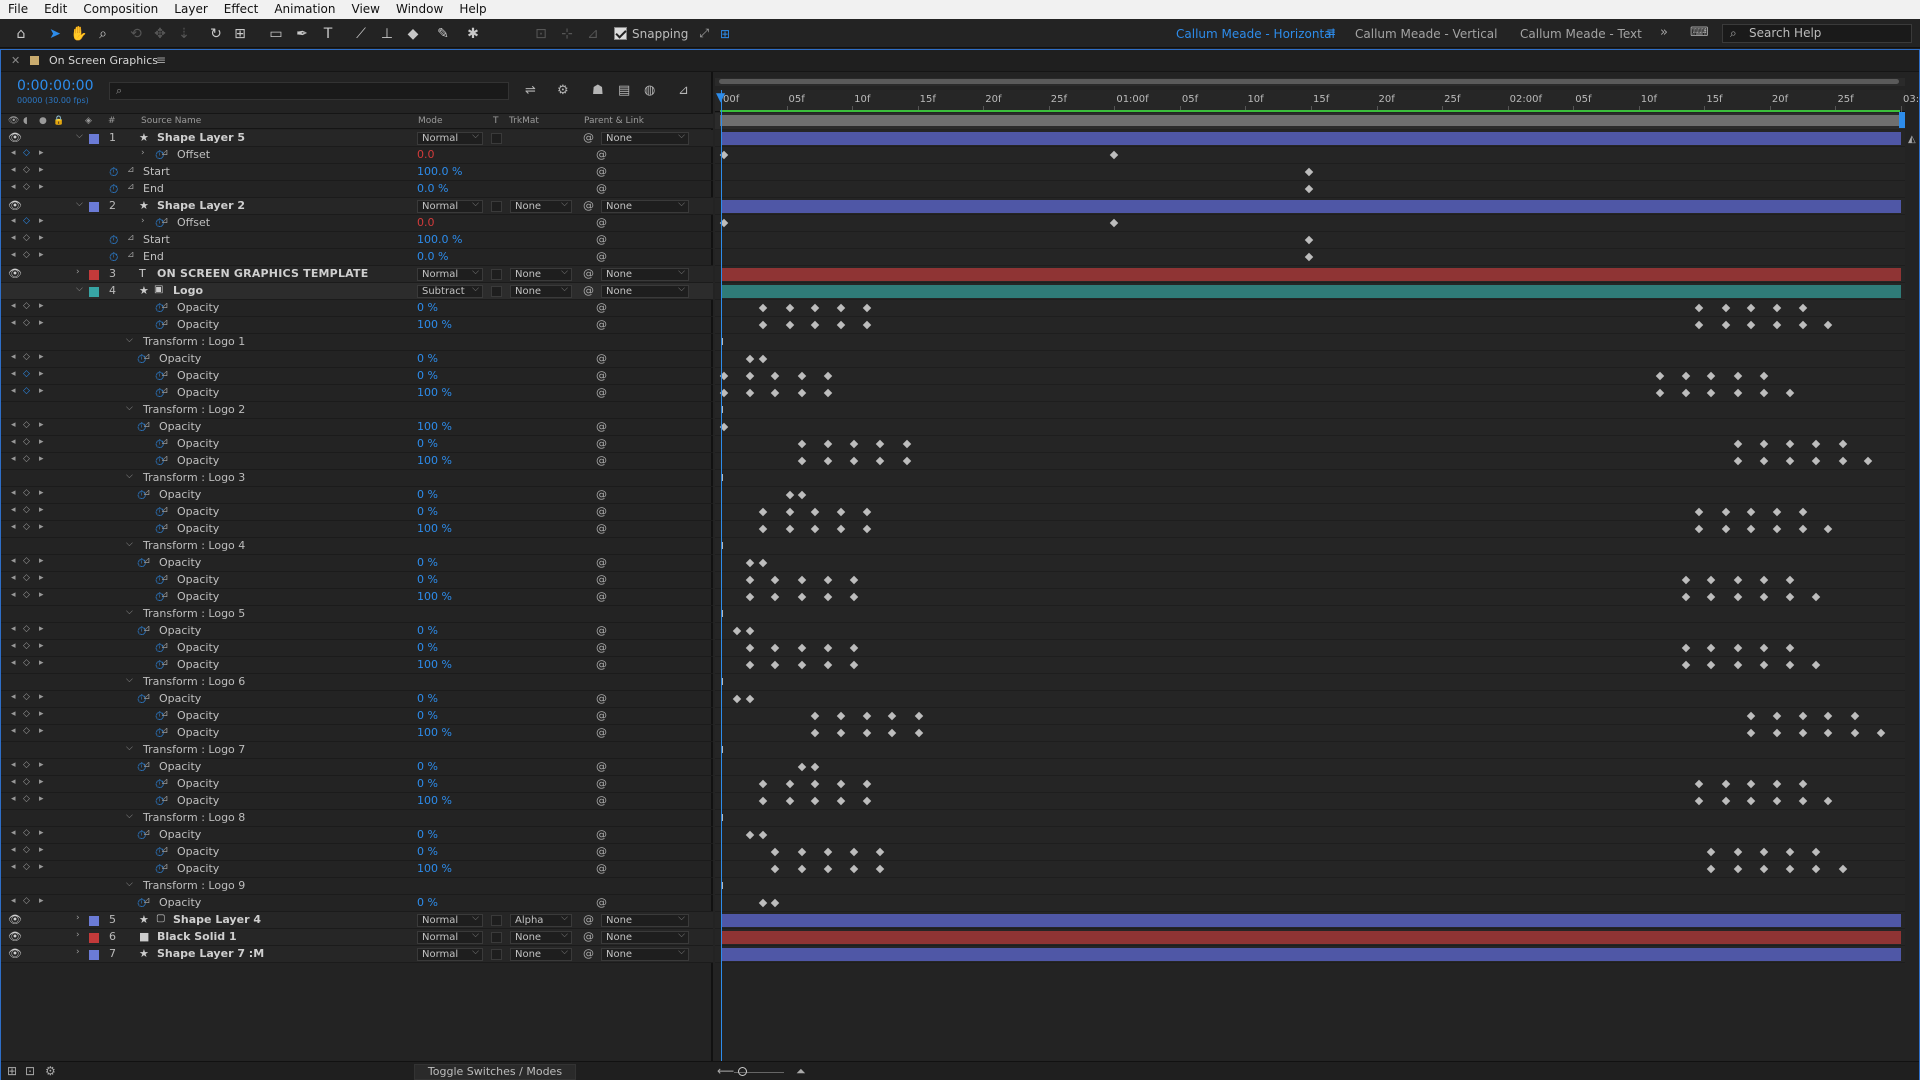  What do you see at coordinates (210, 953) in the screenshot?
I see `layer-name: Shape Layer 7 :M` at bounding box center [210, 953].